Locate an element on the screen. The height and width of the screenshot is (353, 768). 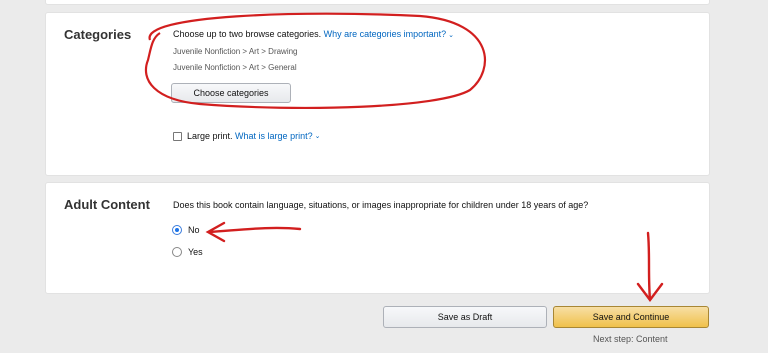
next-step-text: Next step: Content is located at coordinates (630, 339).